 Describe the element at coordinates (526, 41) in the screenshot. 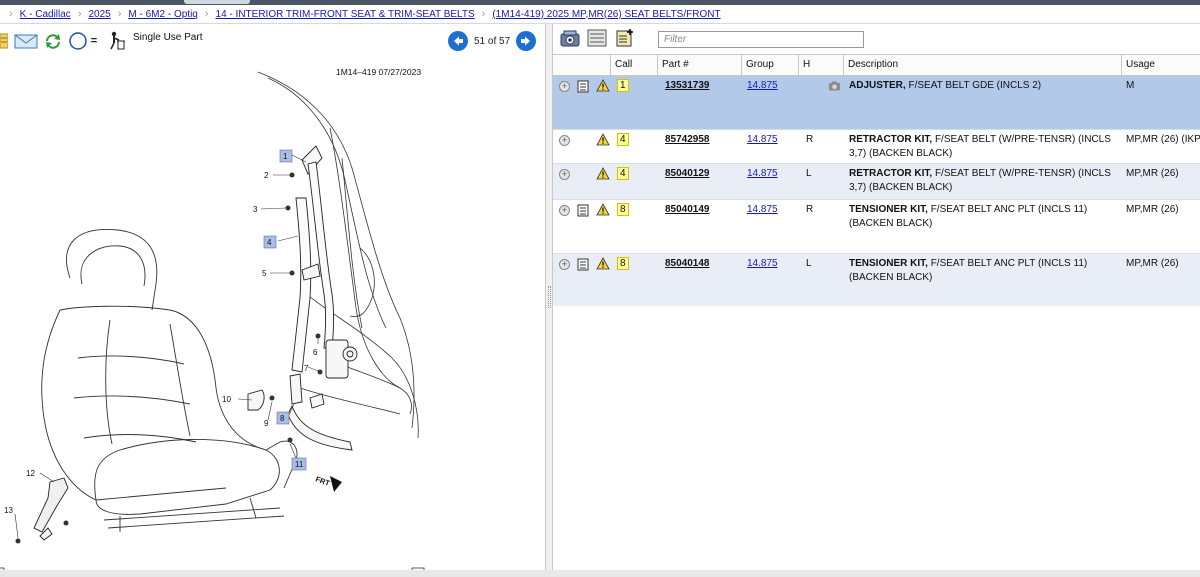

I see `next-page-icon` at that location.